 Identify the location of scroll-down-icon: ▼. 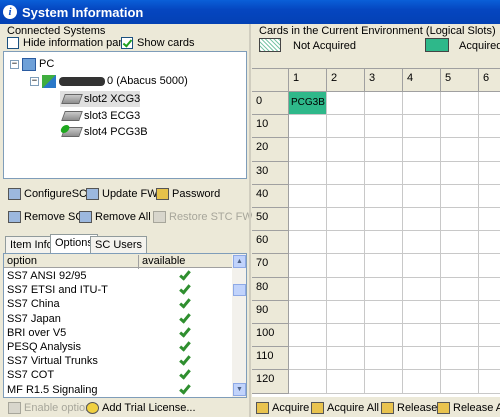
(239, 389).